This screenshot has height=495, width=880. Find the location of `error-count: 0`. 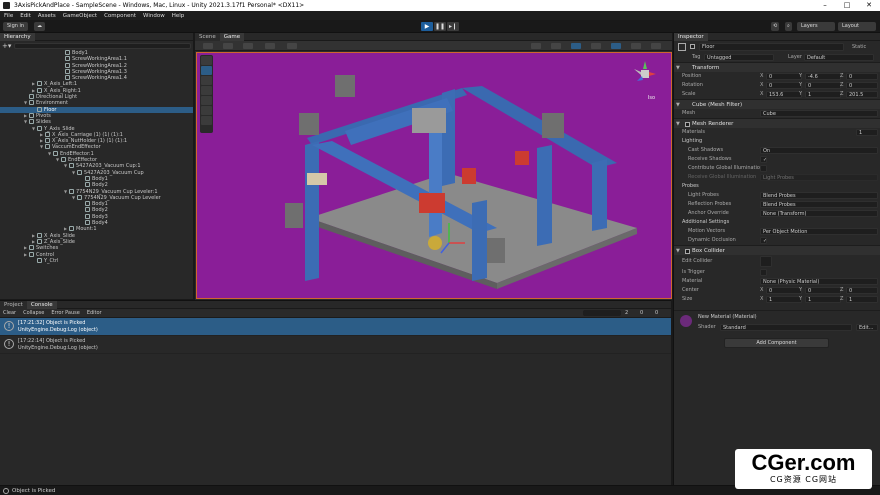

error-count: 0 is located at coordinates (656, 313).